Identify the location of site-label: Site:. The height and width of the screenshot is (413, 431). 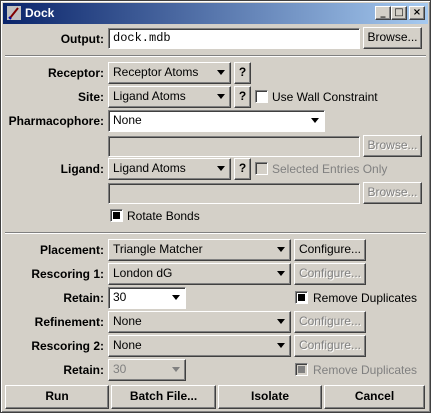
(90, 97).